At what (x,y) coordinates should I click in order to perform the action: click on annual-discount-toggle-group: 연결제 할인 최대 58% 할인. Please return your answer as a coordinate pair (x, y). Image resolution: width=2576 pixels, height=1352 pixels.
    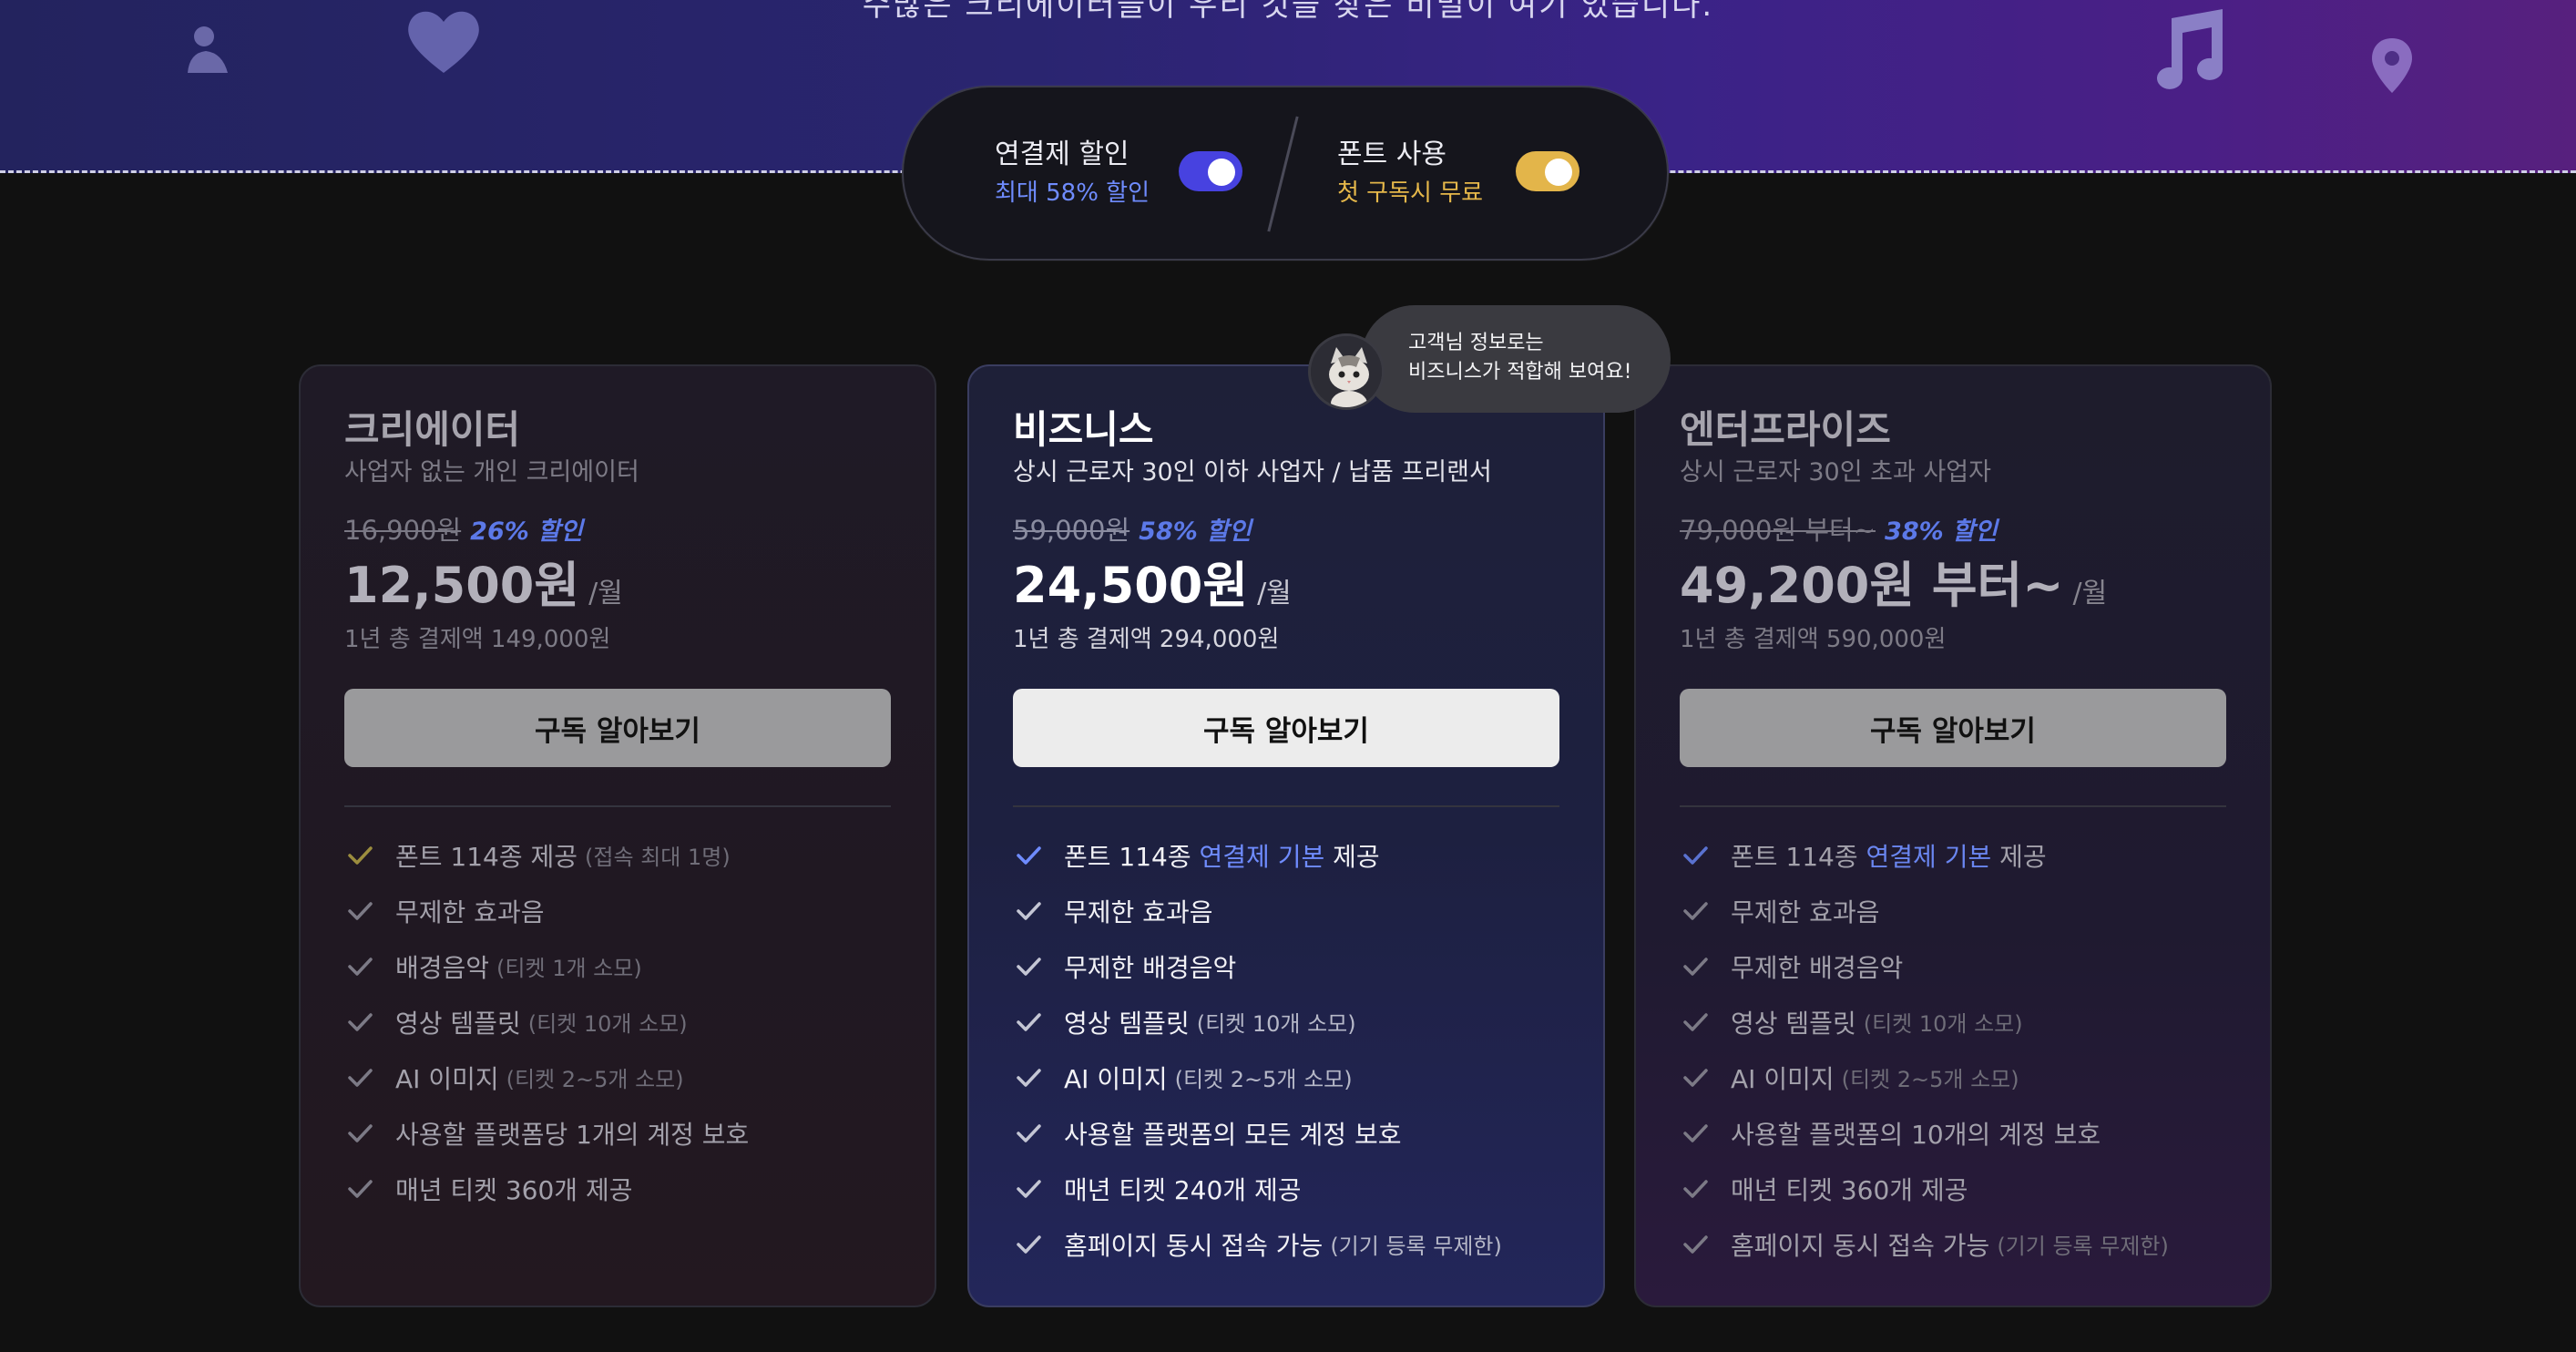
    Looking at the image, I should click on (1072, 173).